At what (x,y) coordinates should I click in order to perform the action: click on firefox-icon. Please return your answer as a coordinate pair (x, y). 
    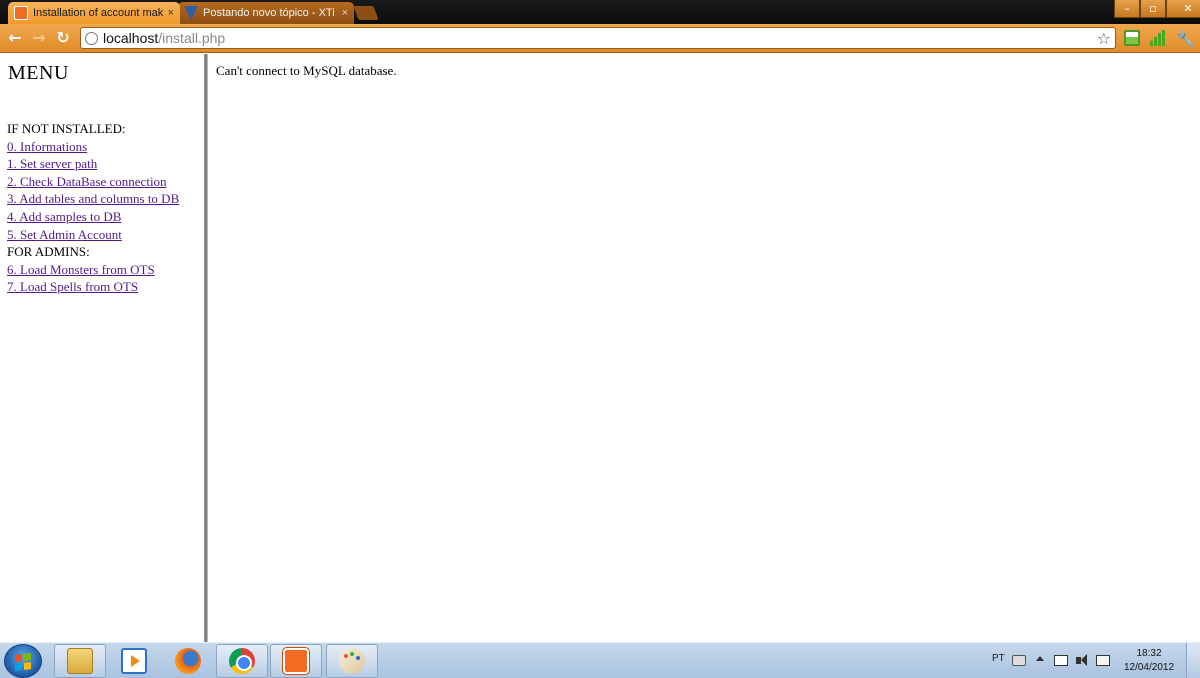
    Looking at the image, I should click on (188, 661).